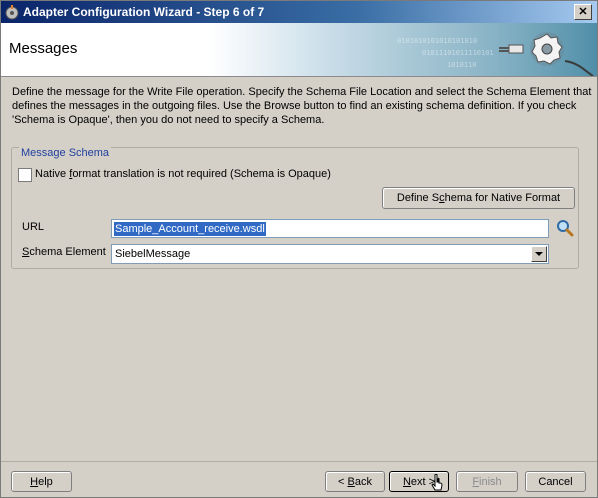 This screenshot has height=498, width=598. Describe the element at coordinates (437, 41) in the screenshot. I see `svg-text: 0101010101010101010` at that location.